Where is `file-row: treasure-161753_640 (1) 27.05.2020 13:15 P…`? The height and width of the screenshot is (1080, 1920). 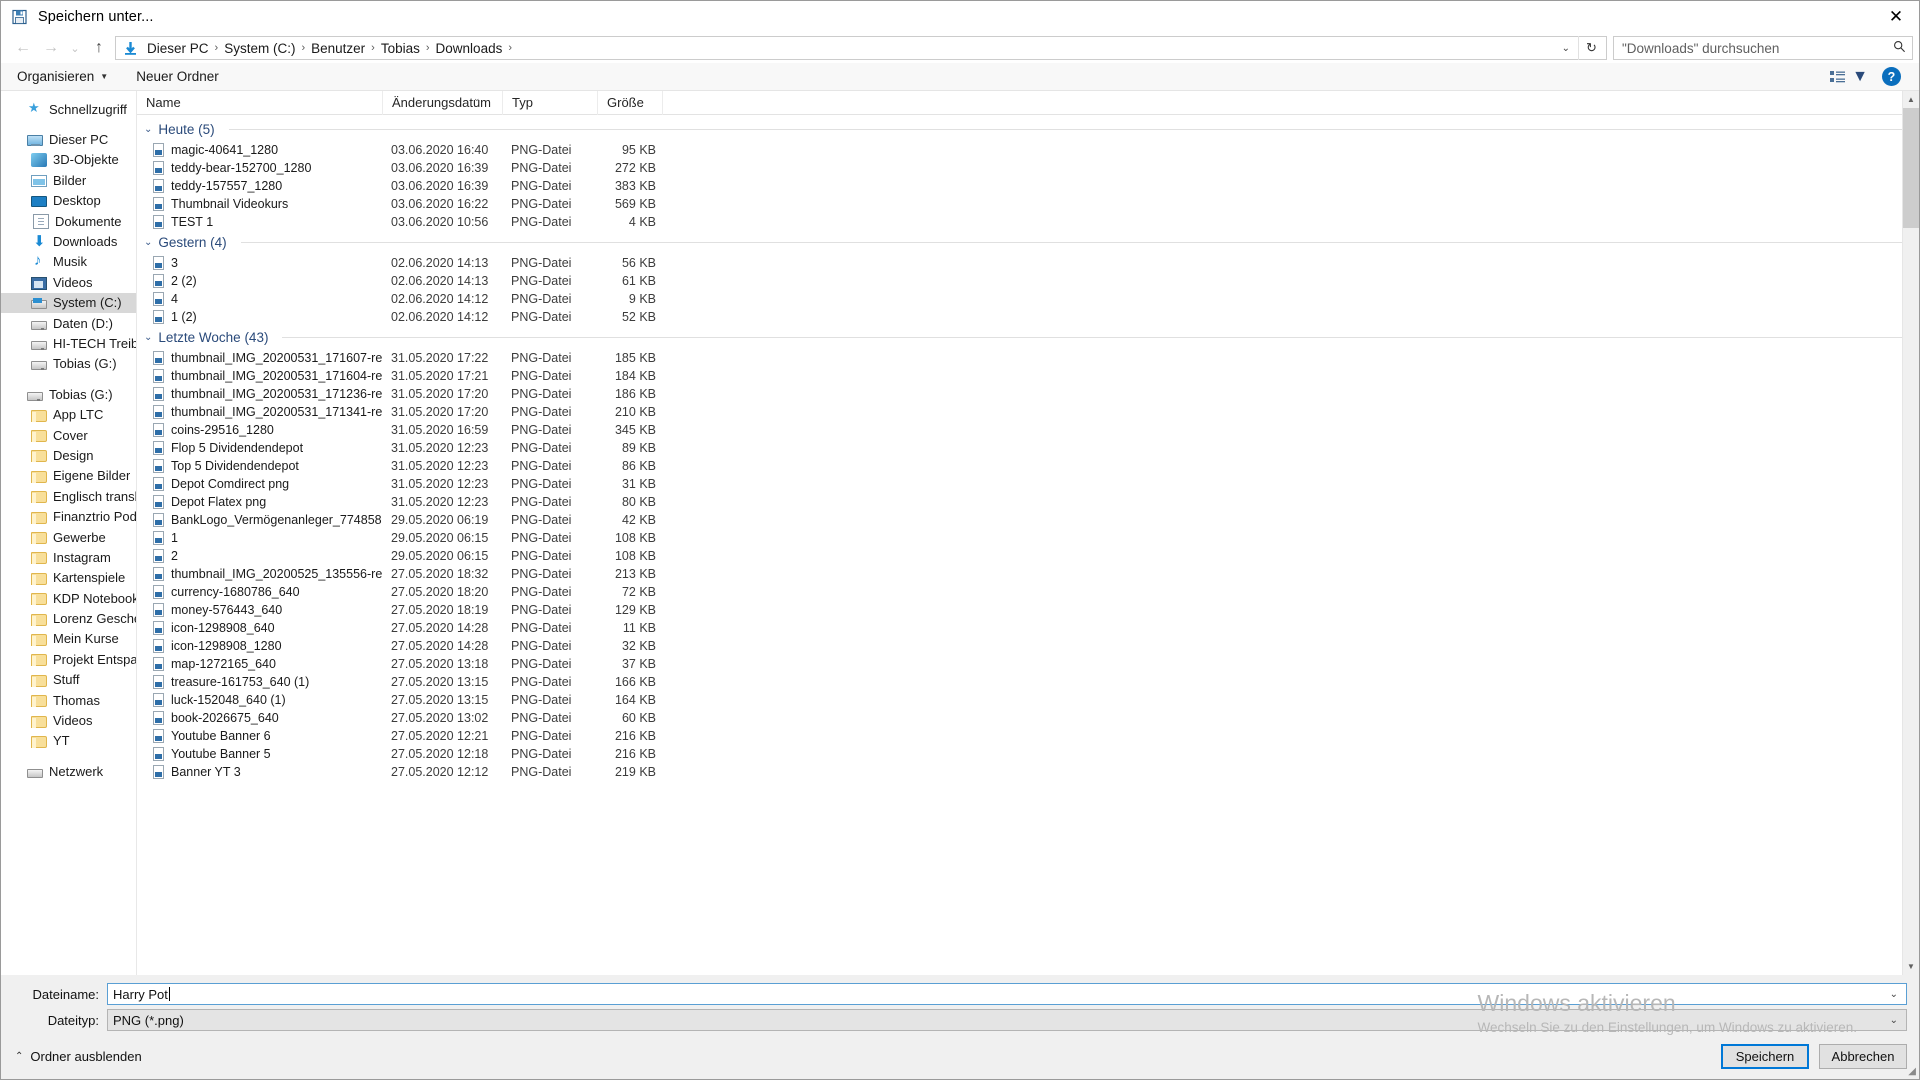 file-row: treasure-161753_640 (1) 27.05.2020 13:15 P… is located at coordinates (1028, 682).